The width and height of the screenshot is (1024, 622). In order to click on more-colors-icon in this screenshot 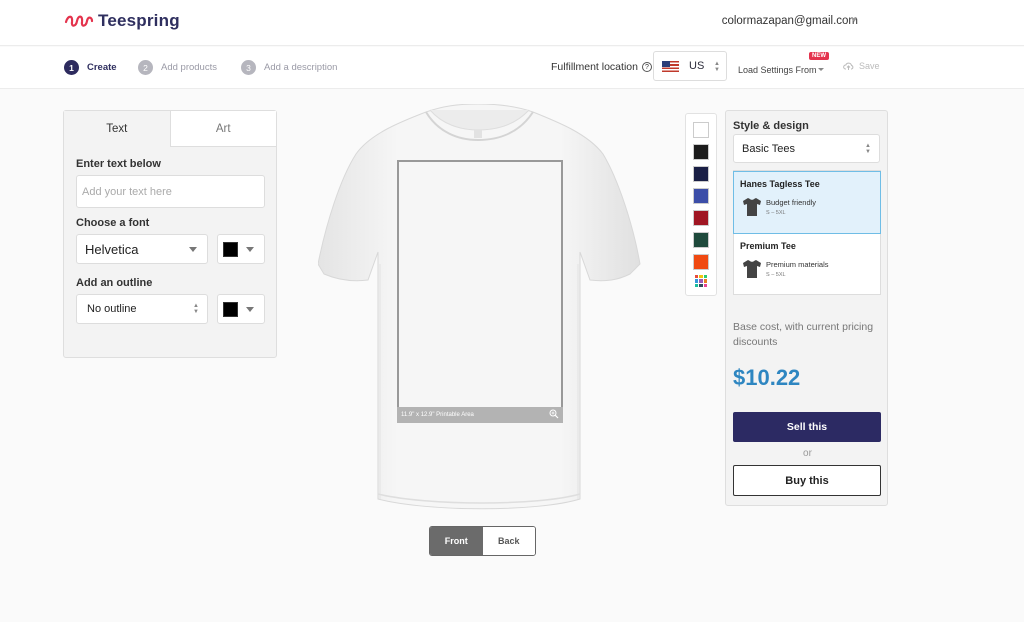, I will do `click(701, 281)`.